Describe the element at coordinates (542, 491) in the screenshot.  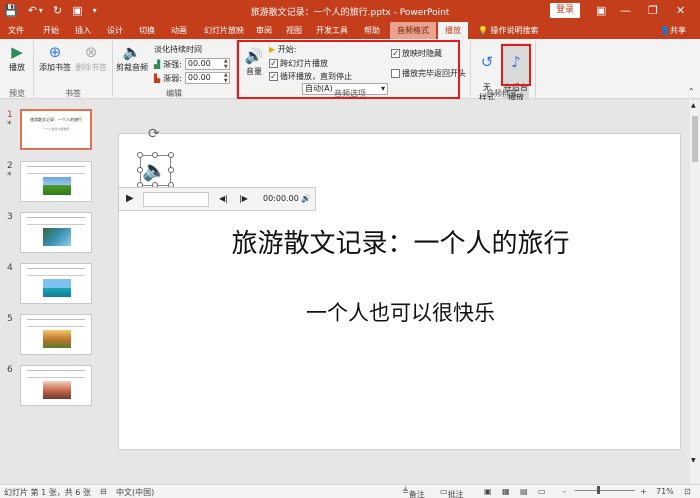
I see `slideshow-view-icon: ▭` at that location.